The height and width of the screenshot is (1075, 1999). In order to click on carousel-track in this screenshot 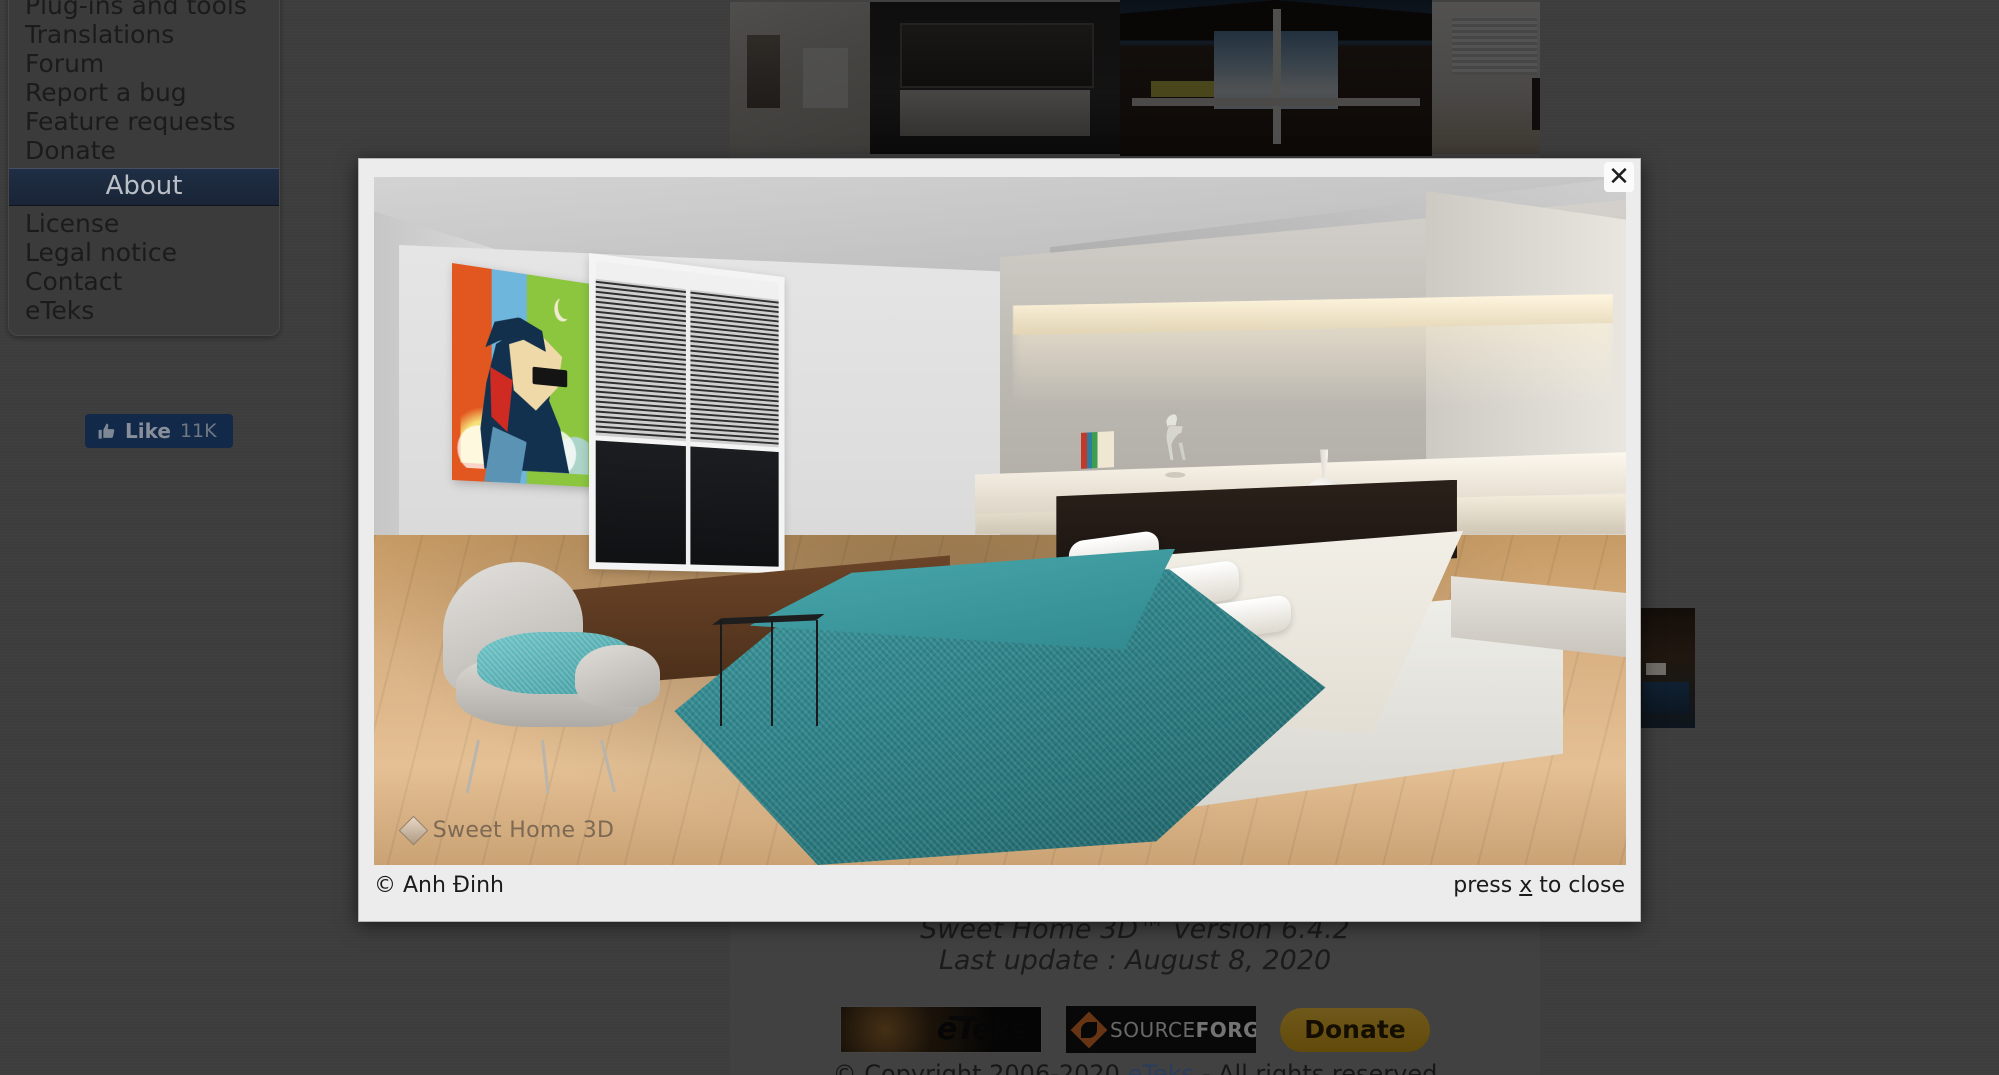, I will do `click(1135, 78)`.